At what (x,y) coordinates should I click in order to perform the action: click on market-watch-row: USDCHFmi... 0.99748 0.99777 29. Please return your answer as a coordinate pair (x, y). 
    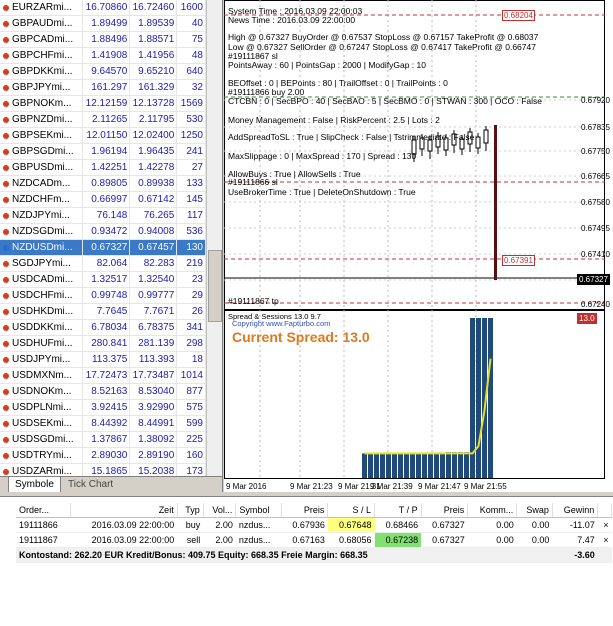
    Looking at the image, I should click on (103, 295).